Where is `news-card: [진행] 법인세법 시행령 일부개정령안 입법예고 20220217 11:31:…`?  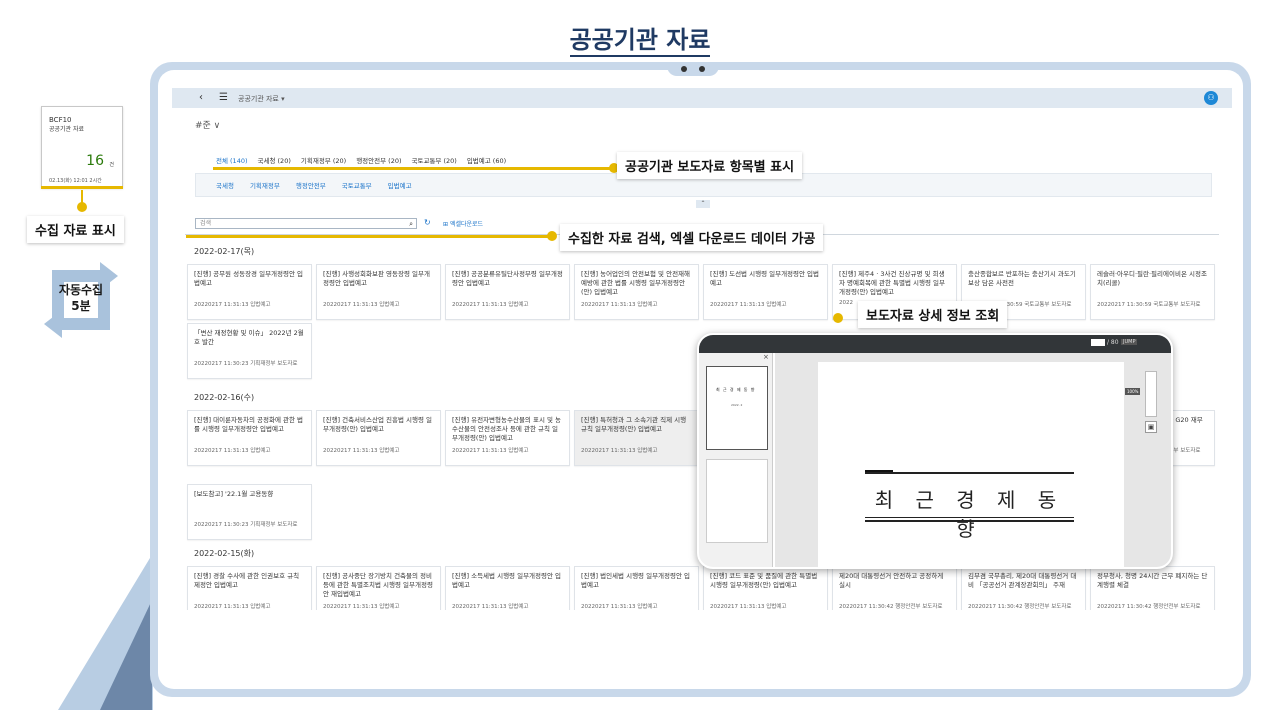
news-card: [진행] 법인세법 시행령 일부개정령안 입법예고 20220217 11:31:… is located at coordinates (636, 588).